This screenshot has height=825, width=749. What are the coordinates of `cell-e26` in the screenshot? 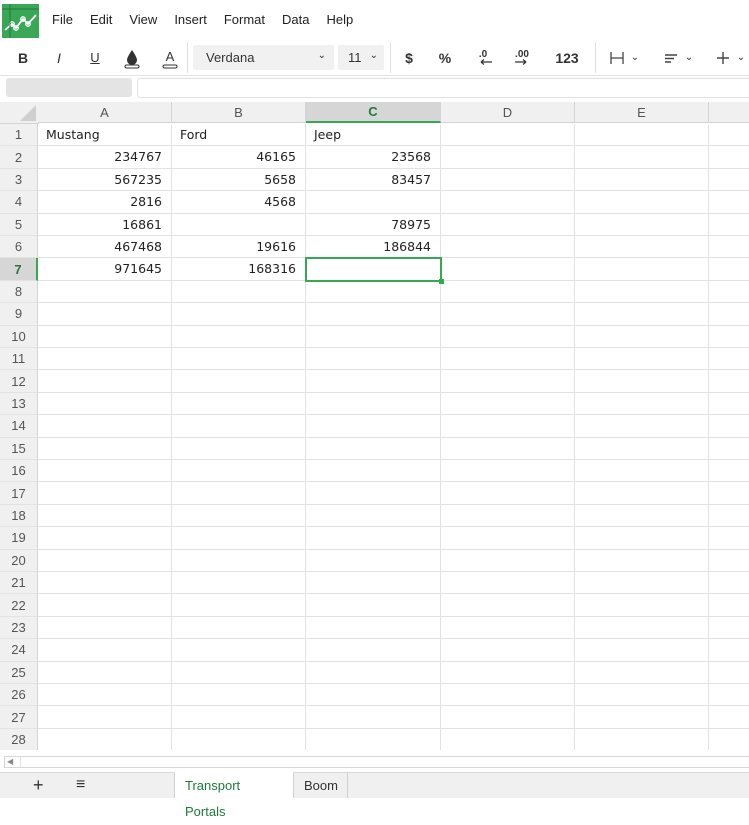 It's located at (642, 695).